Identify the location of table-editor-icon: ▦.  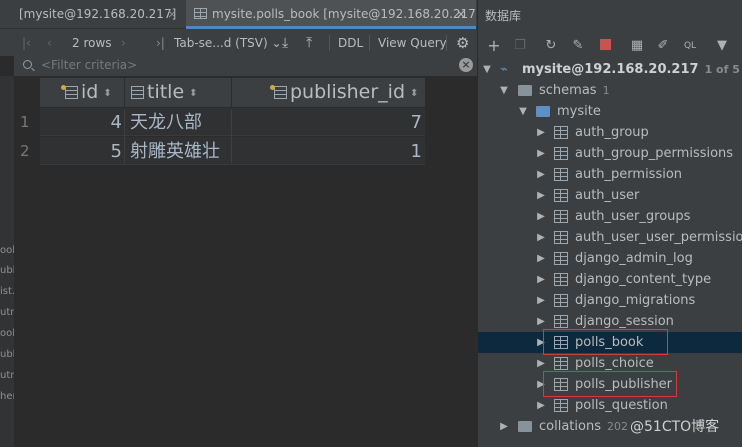
(637, 46).